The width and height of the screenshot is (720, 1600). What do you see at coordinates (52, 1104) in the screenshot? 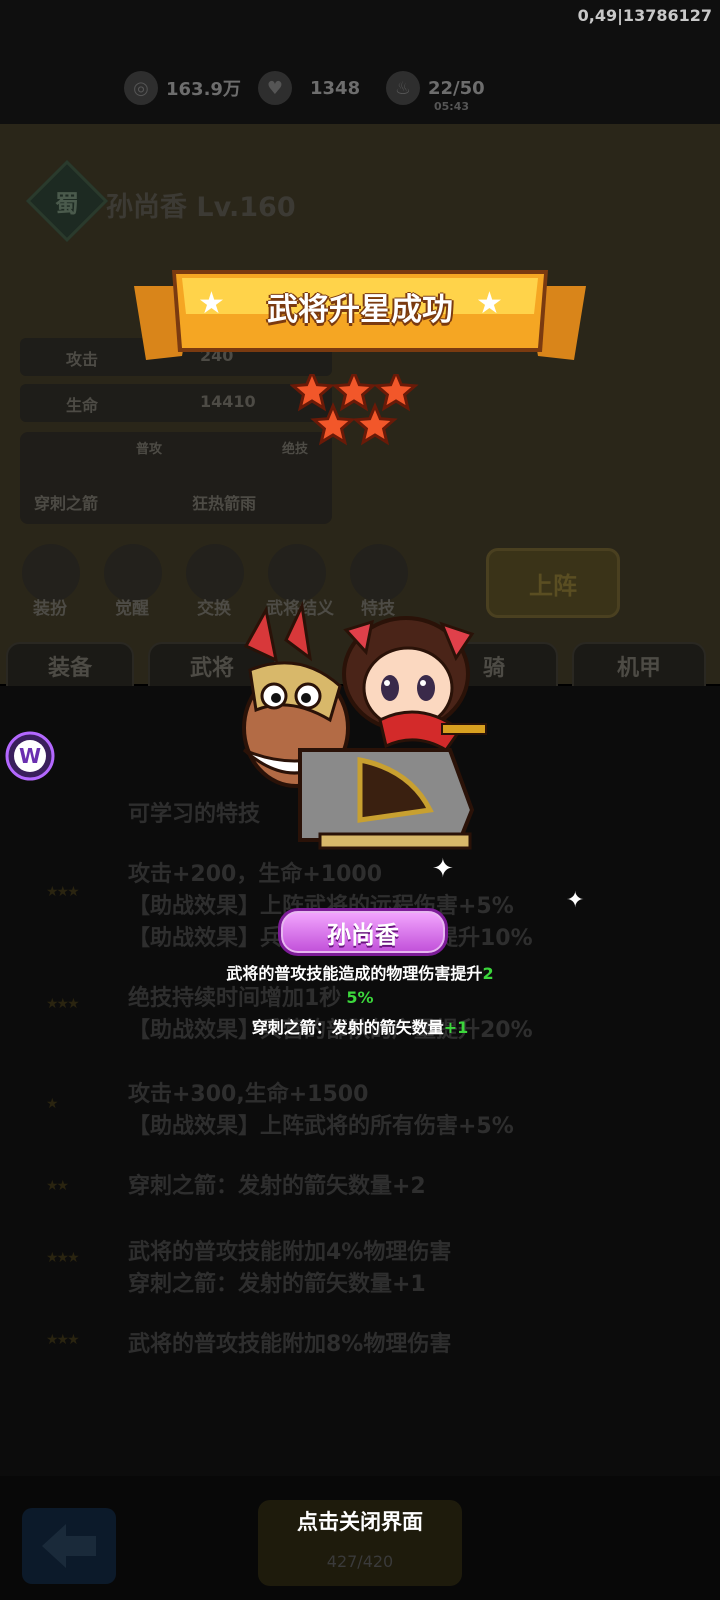
I see `talent-tier-stars: ★` at bounding box center [52, 1104].